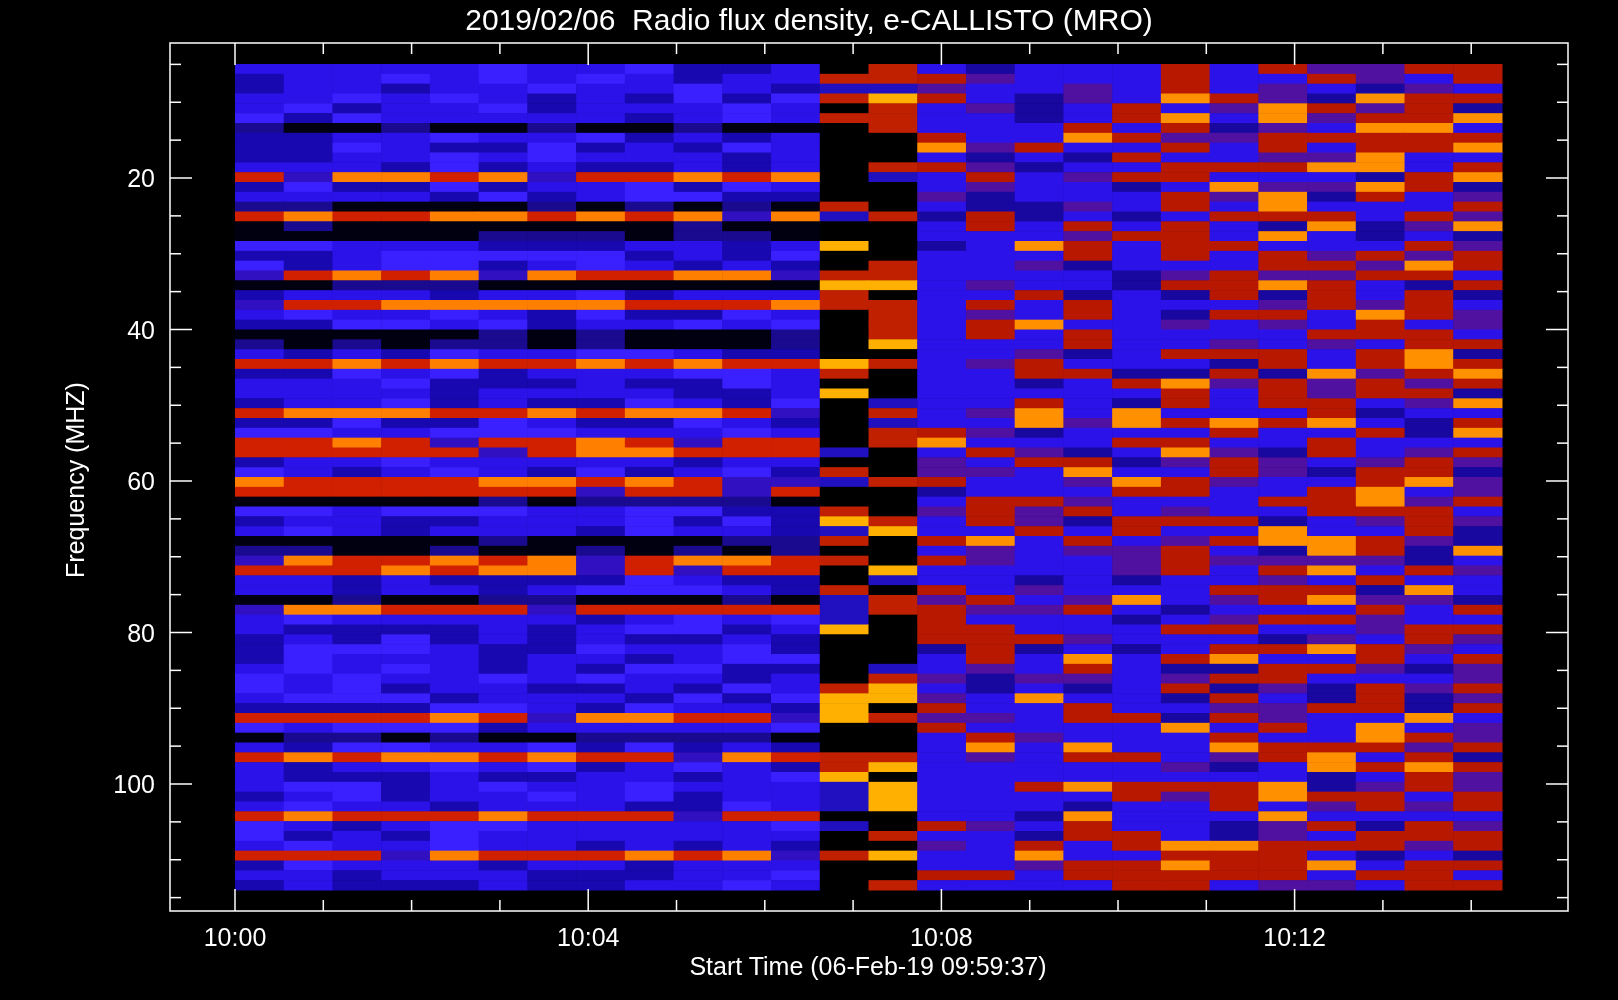 The width and height of the screenshot is (1618, 1000). What do you see at coordinates (141, 481) in the screenshot?
I see `tick-label: 60` at bounding box center [141, 481].